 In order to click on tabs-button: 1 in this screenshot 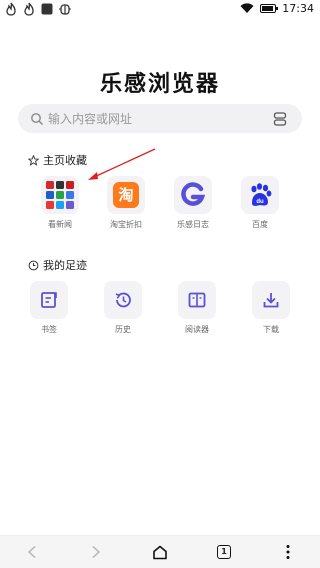, I will do `click(224, 552)`.